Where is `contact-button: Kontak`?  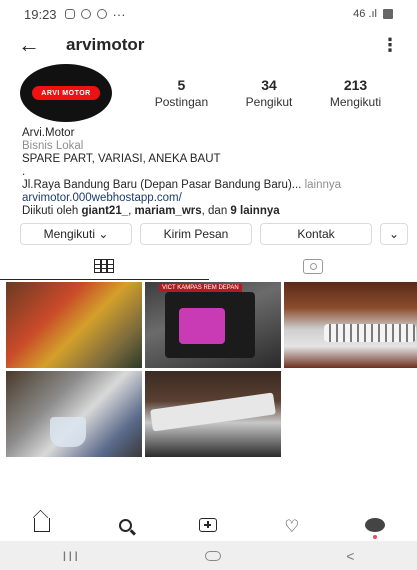
contact-button: Kontak is located at coordinates (316, 234).